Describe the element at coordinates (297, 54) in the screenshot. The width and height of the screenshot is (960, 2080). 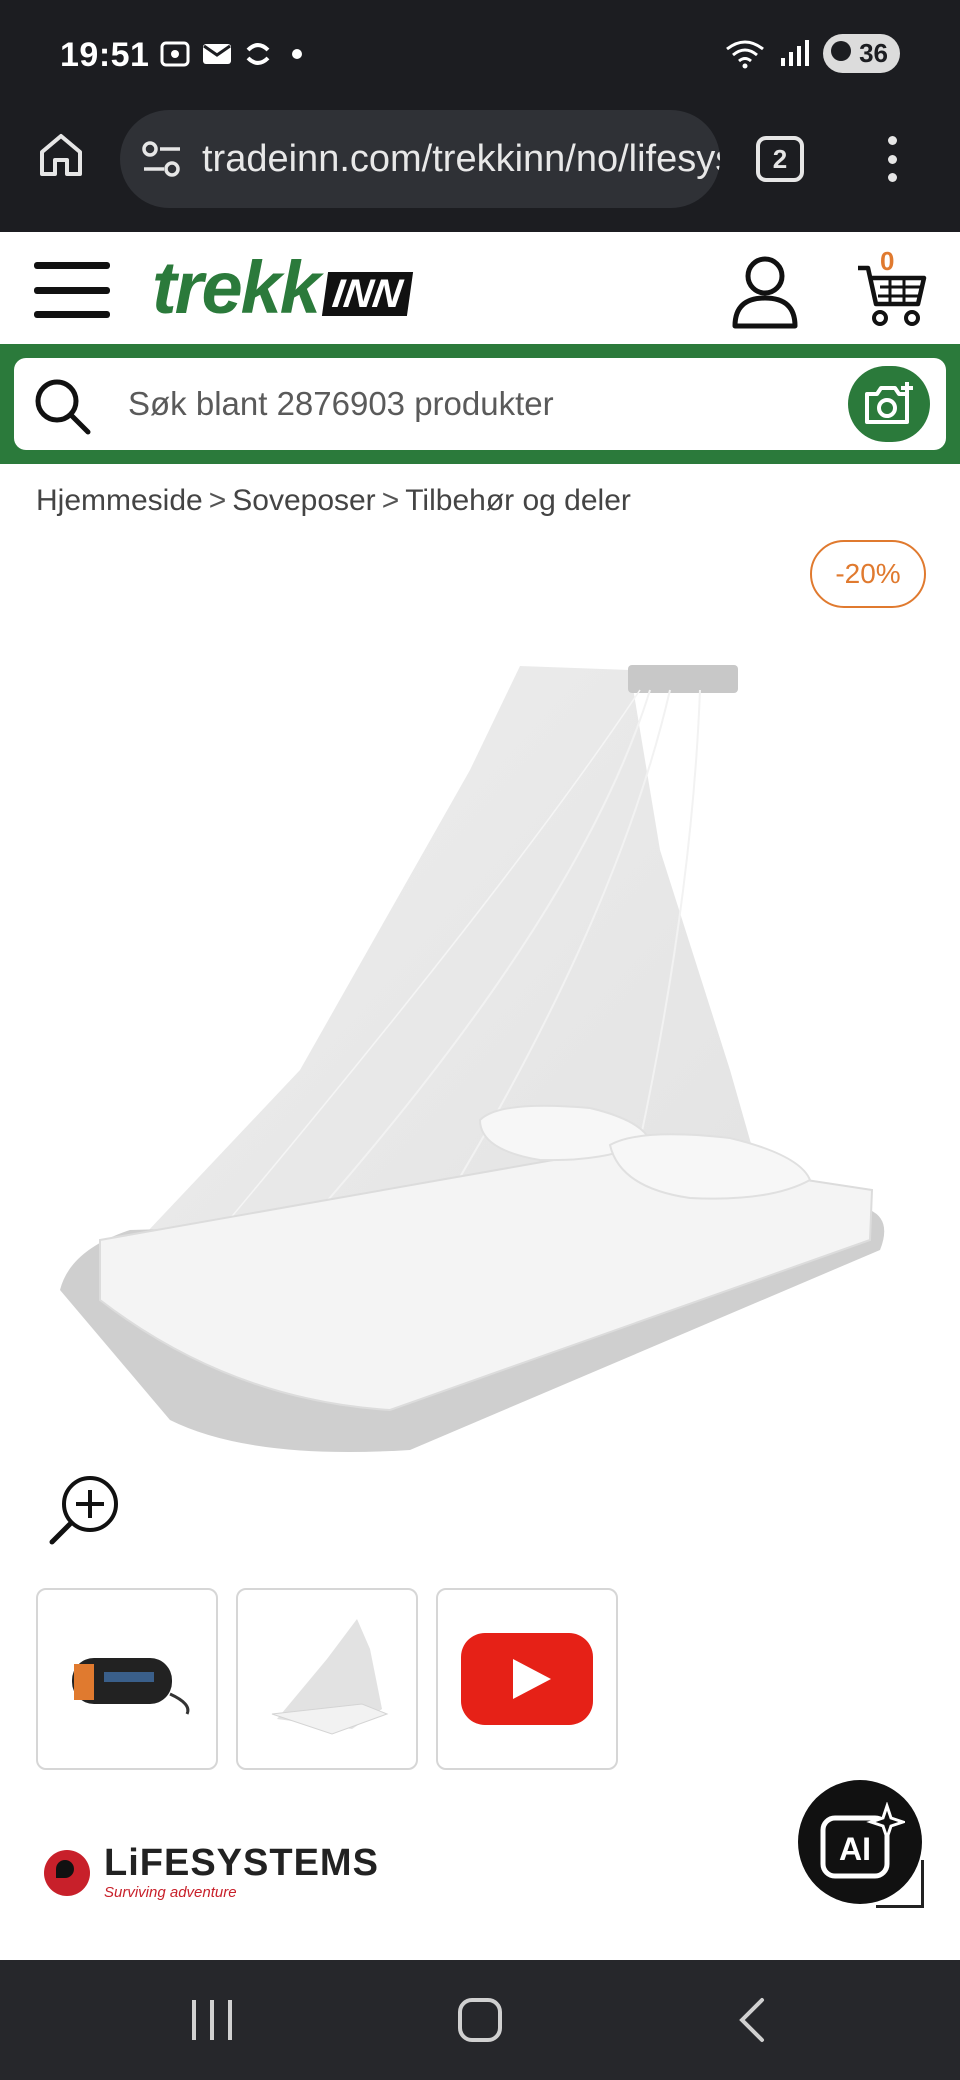
I see `notification-dot` at that location.